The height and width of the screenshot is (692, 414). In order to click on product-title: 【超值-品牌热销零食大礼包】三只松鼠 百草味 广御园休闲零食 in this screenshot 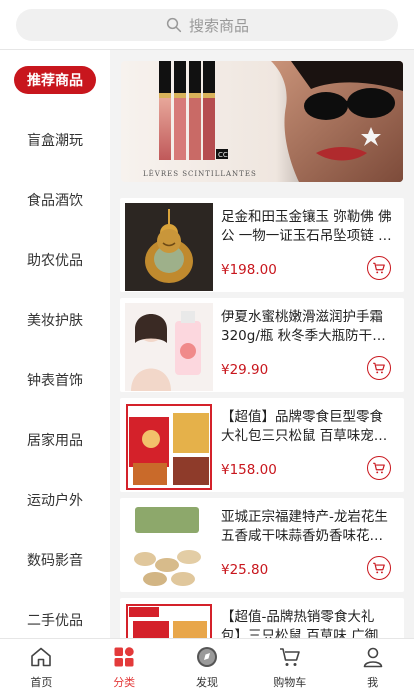, I will do `click(306, 623)`.